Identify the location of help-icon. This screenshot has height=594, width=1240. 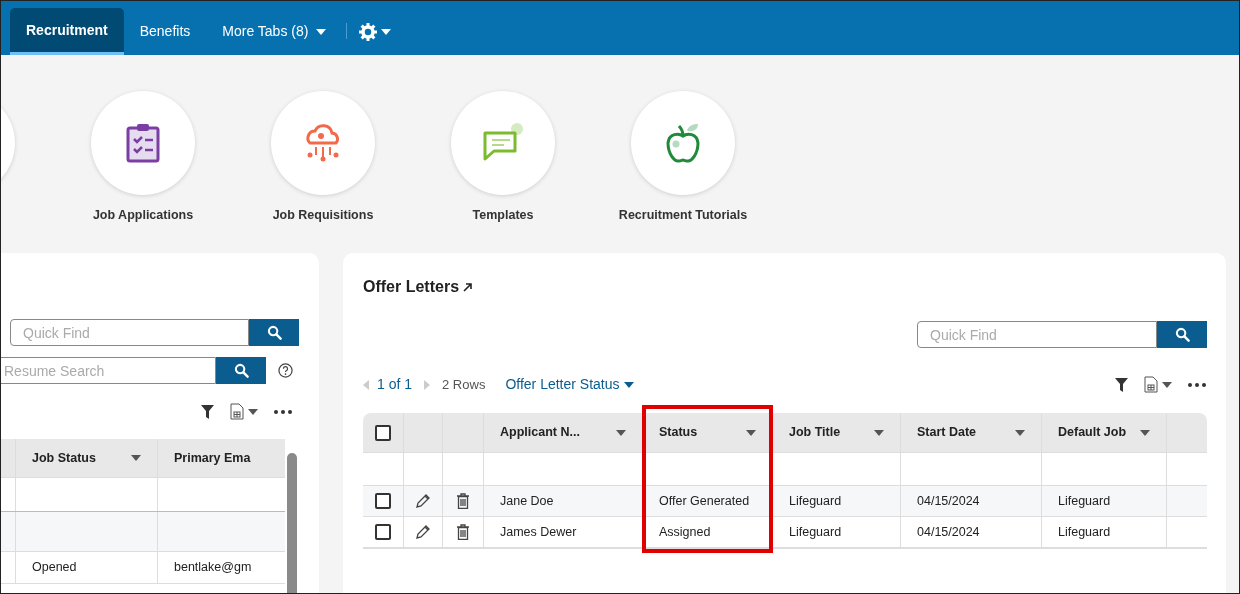
(285, 370).